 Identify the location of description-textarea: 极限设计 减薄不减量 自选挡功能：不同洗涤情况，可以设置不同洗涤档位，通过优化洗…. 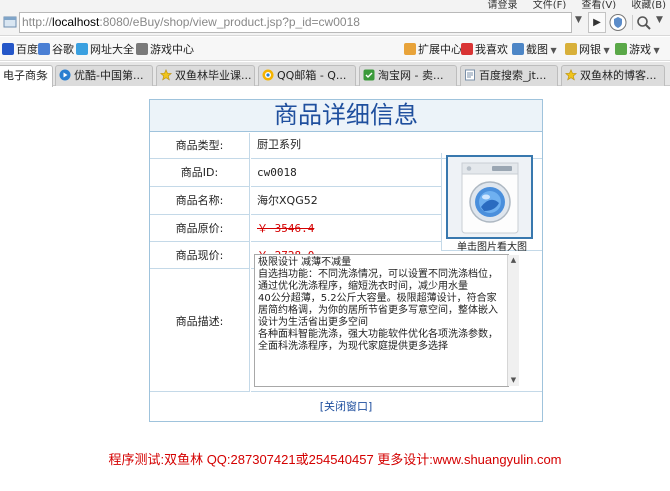
(381, 320).